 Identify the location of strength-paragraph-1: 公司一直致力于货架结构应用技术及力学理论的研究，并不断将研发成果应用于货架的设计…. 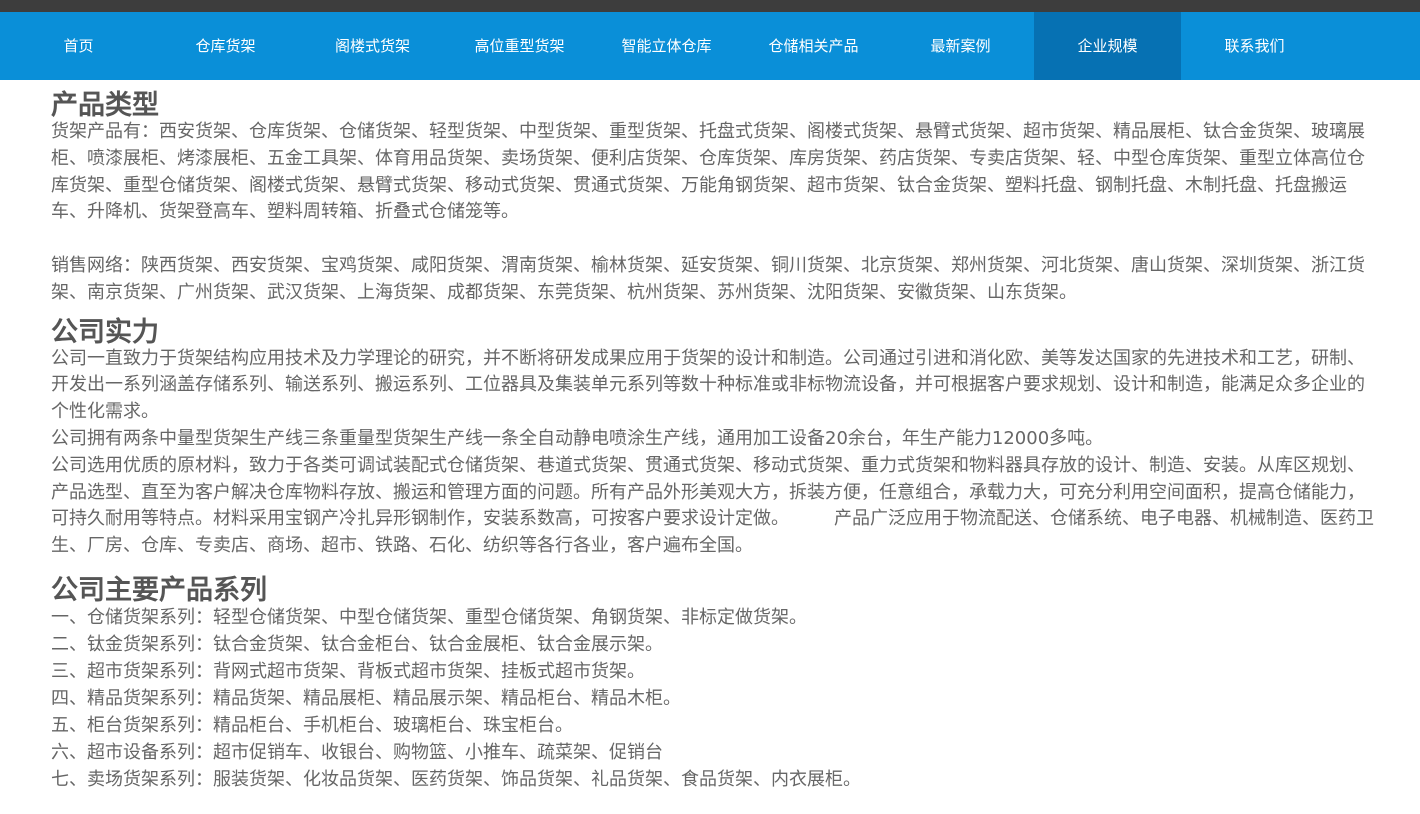
(708, 385).